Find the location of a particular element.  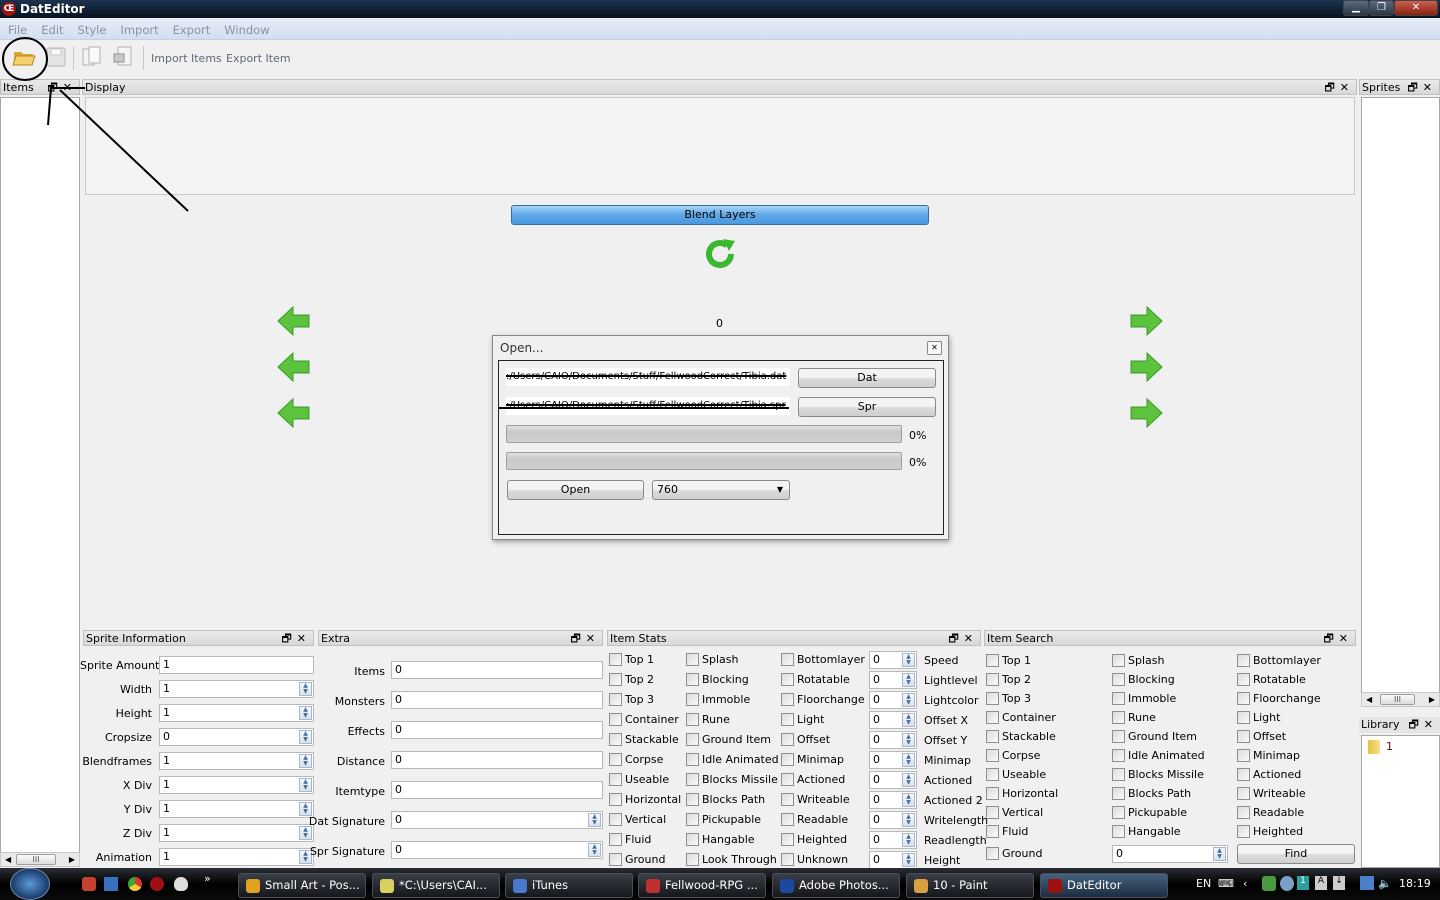

refresh-icon is located at coordinates (720, 254).